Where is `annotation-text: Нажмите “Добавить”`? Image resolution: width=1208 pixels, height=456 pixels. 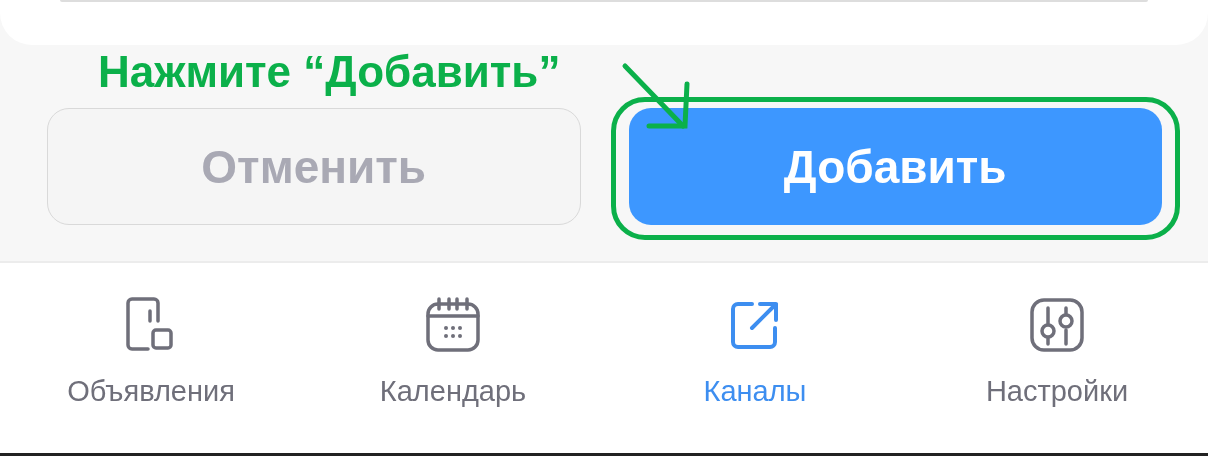 annotation-text: Нажмите “Добавить” is located at coordinates (329, 71).